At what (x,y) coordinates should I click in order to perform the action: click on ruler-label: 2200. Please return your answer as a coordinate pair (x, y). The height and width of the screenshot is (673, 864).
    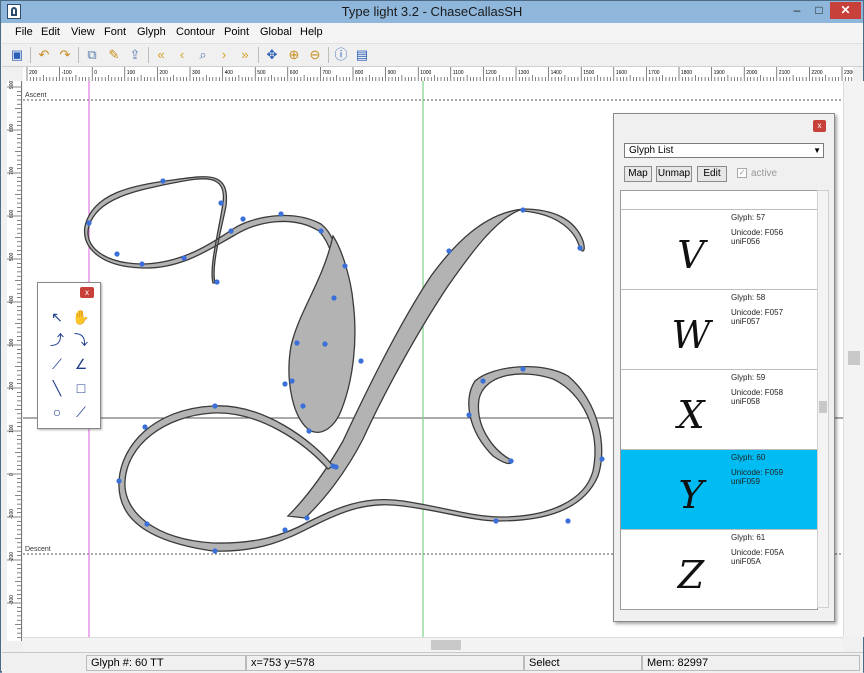
    Looking at the image, I should click on (816, 73).